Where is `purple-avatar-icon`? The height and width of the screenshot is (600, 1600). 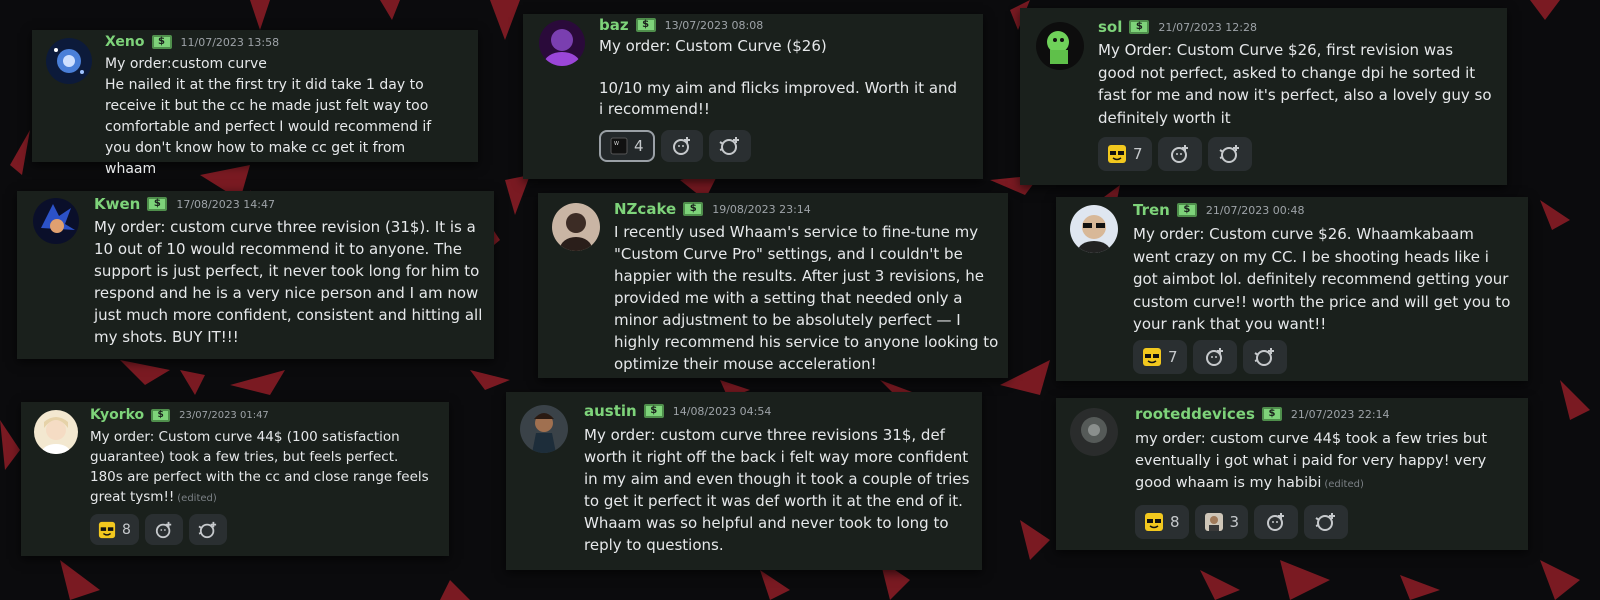
purple-avatar-icon is located at coordinates (562, 43).